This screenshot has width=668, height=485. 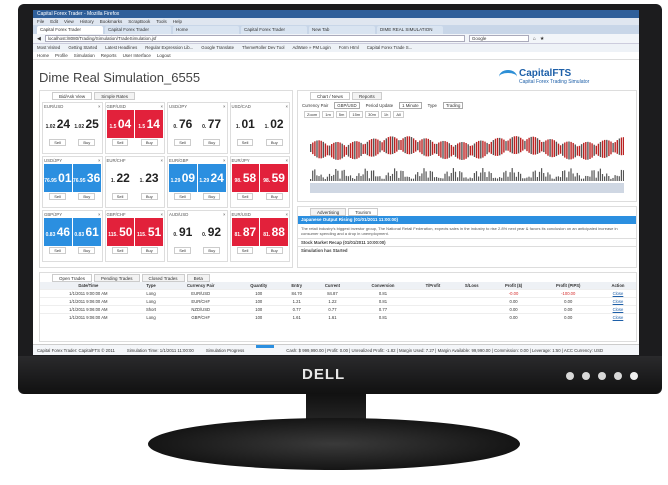 I want to click on bid-quote-button: 0. 91, so click(x=183, y=232).